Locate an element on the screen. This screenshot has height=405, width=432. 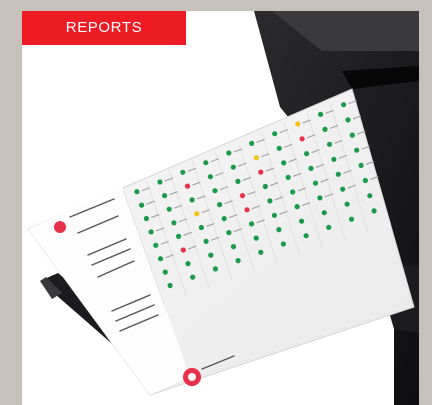
report-logo-top is located at coordinates (60, 227).